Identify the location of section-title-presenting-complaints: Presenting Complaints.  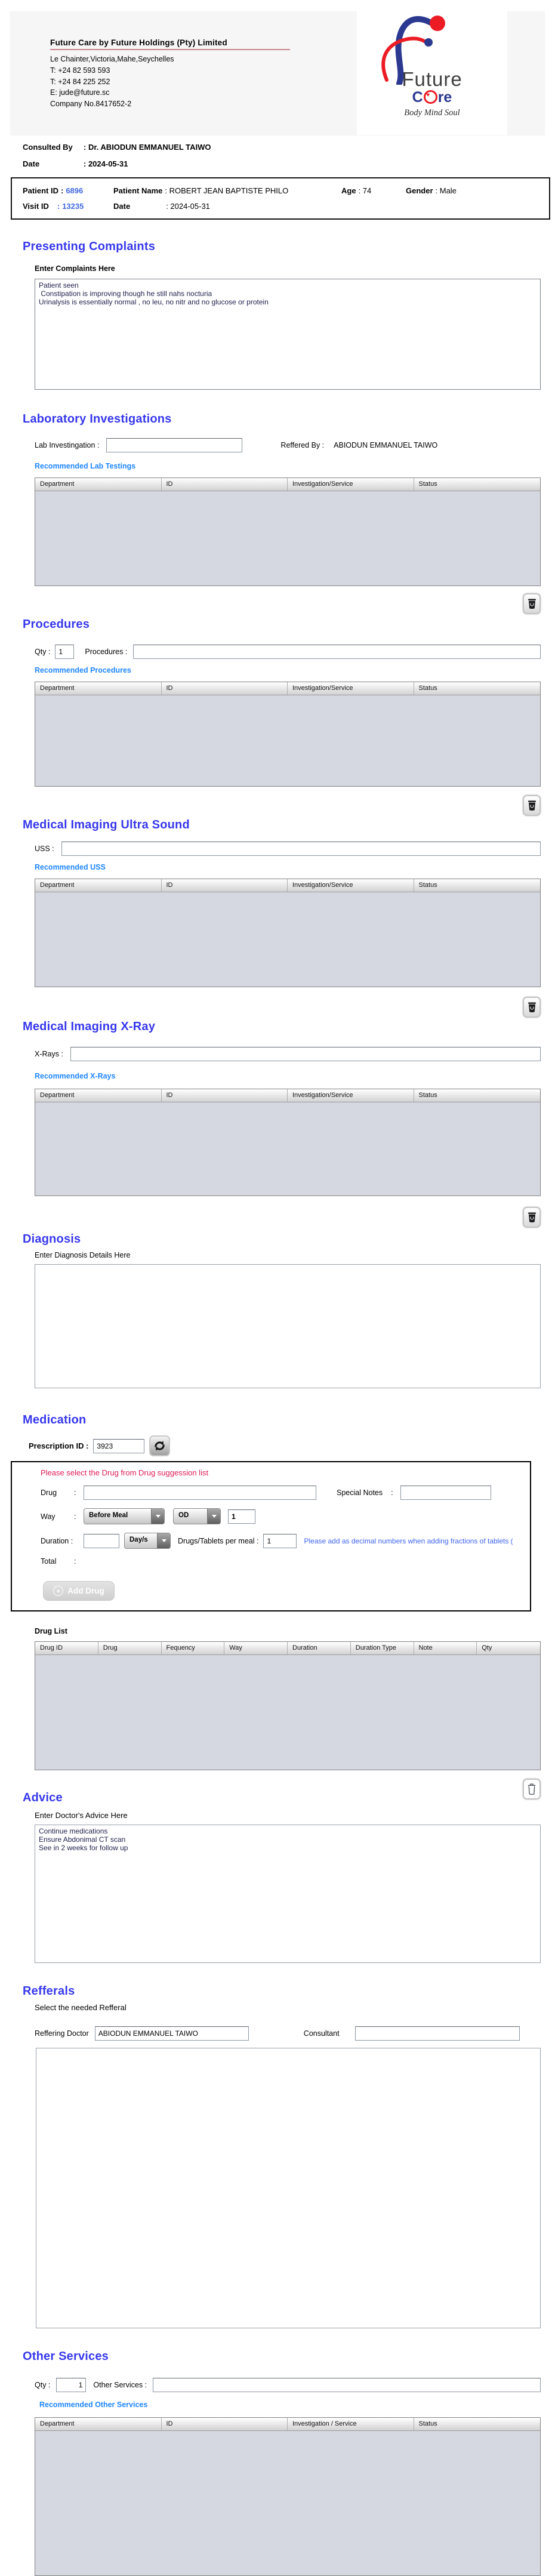
(89, 246).